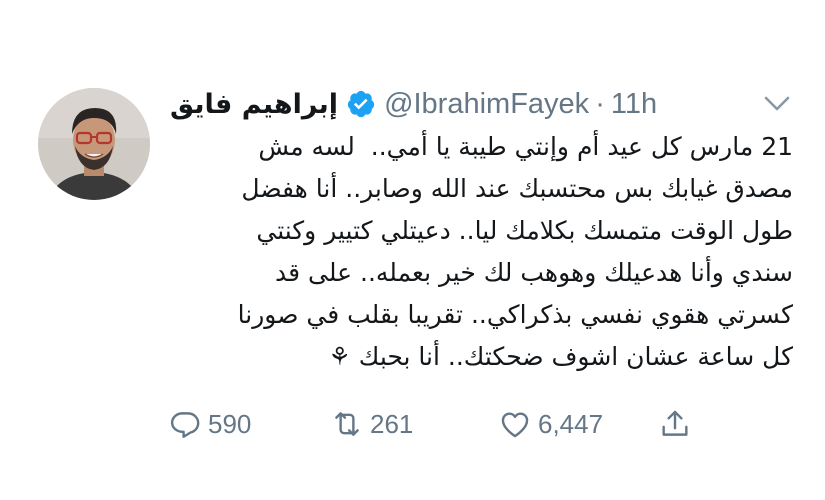 Image resolution: width=825 pixels, height=500 pixels. What do you see at coordinates (571, 423) in the screenshot?
I see `like-count: 6,447` at bounding box center [571, 423].